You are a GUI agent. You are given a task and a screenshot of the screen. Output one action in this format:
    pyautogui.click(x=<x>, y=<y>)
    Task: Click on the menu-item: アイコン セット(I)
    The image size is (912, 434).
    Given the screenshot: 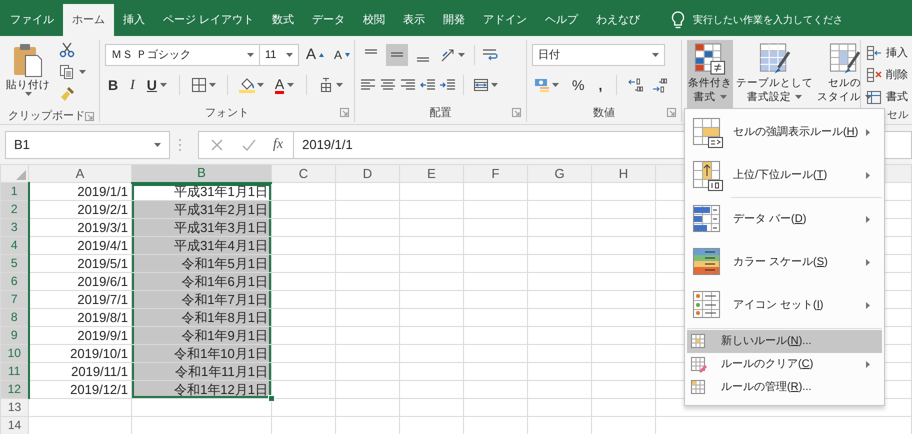 What is the action you would take?
    pyautogui.click(x=784, y=305)
    